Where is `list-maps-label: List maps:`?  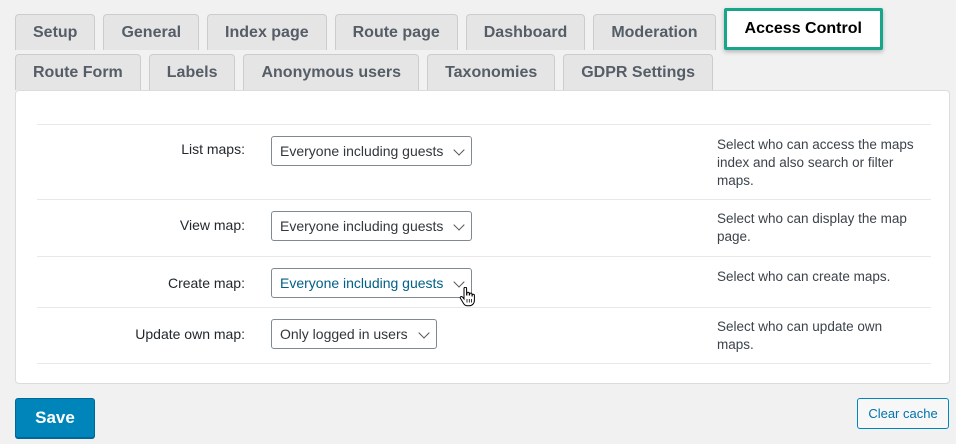
list-maps-label: List maps: is located at coordinates (213, 149).